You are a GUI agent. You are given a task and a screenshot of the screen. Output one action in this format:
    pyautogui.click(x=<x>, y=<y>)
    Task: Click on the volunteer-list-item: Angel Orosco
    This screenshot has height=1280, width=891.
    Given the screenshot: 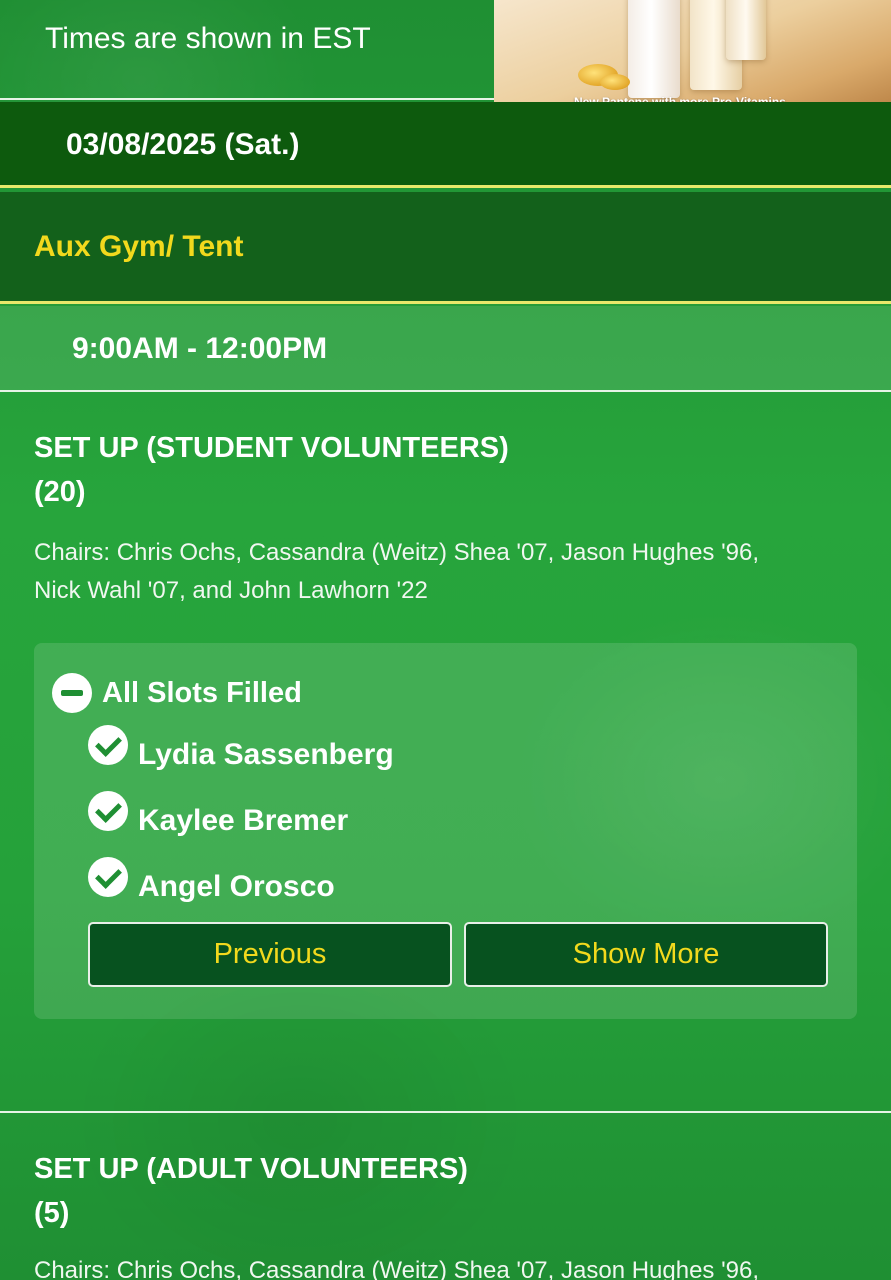 What is the action you would take?
    pyautogui.click(x=211, y=881)
    